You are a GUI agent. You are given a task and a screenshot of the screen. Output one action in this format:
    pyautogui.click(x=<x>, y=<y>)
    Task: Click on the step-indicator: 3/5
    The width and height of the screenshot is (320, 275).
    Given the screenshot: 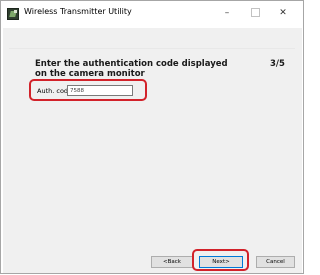 What is the action you would take?
    pyautogui.click(x=277, y=64)
    